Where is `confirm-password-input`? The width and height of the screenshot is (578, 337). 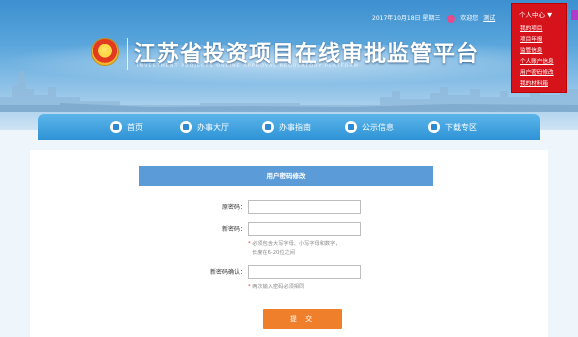 confirm-password-input is located at coordinates (304, 272).